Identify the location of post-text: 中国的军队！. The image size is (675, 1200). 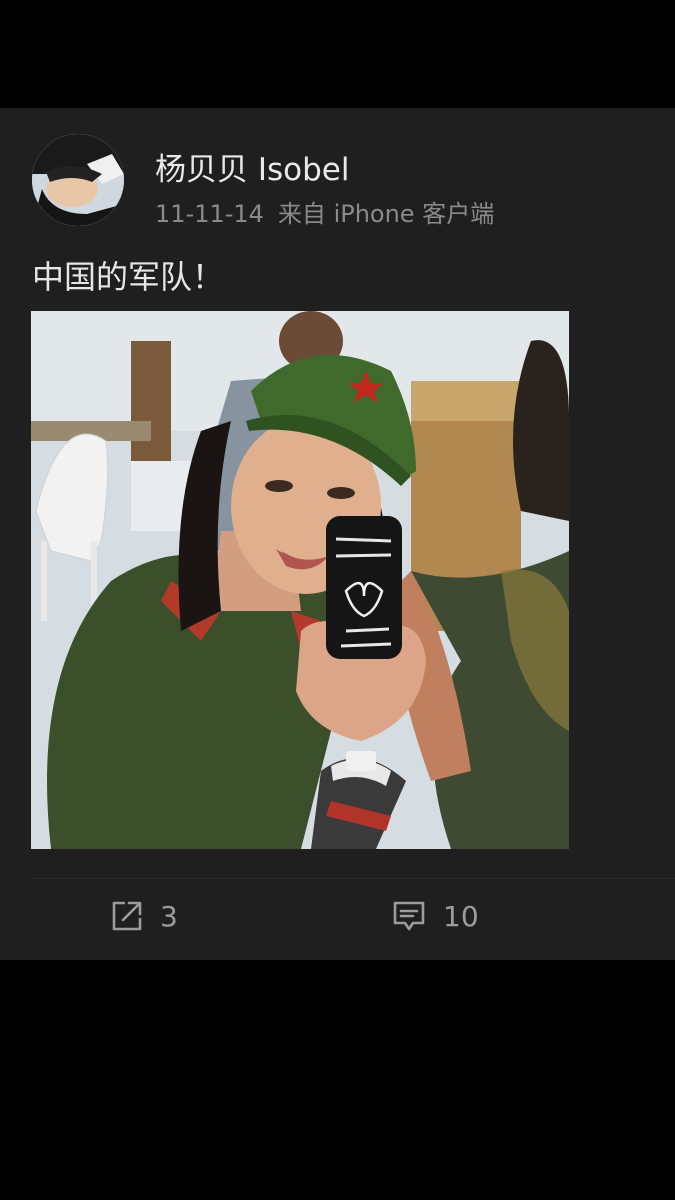
(128, 277).